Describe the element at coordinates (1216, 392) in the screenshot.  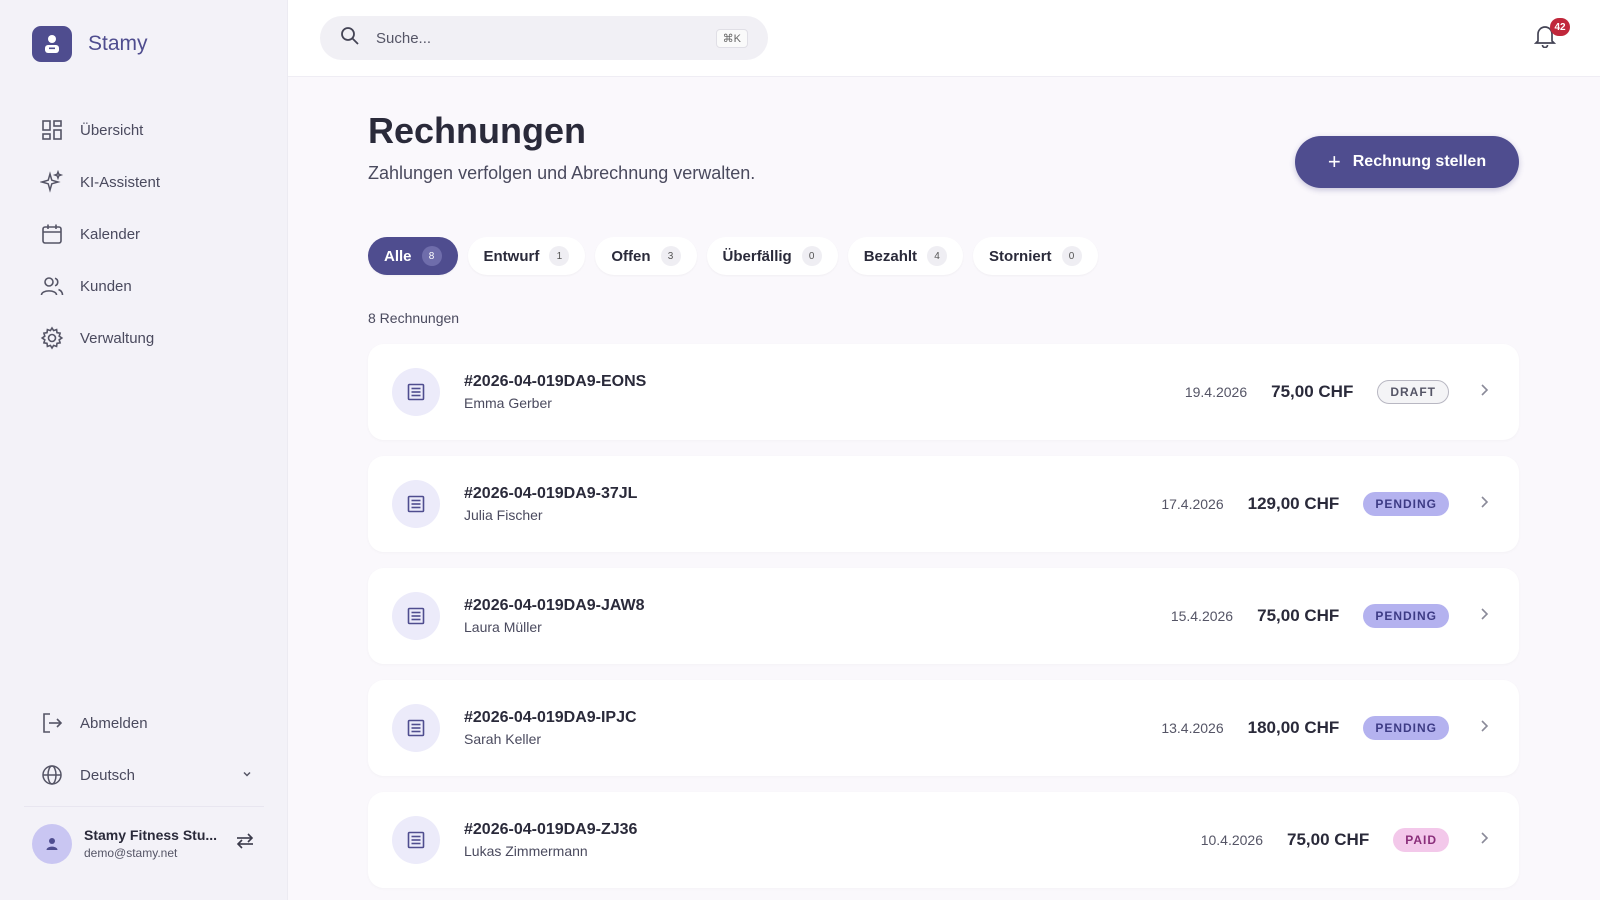
I see `invoice-date: 19.4.2026` at that location.